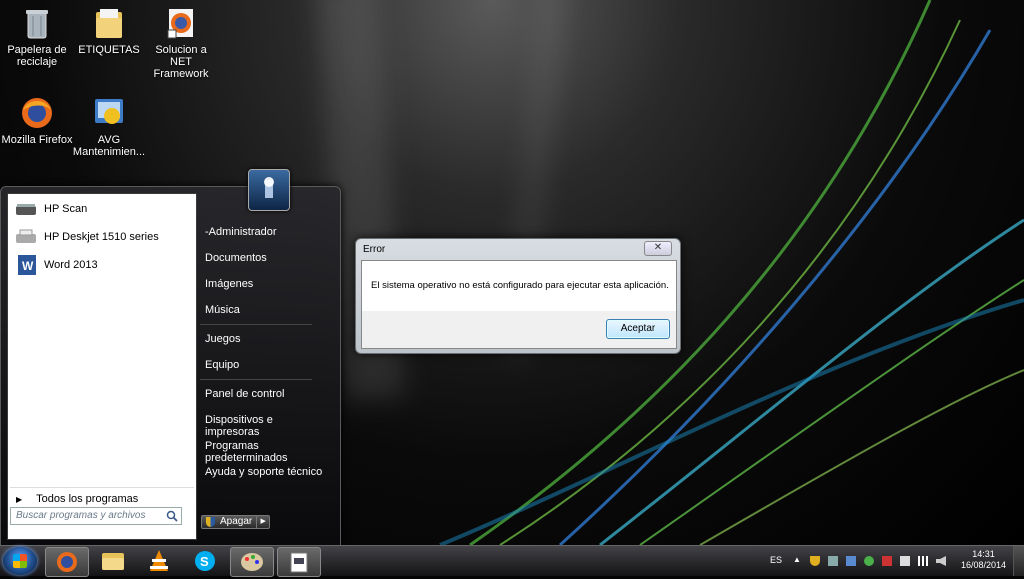 The width and height of the screenshot is (1024, 579). I want to click on svg-text: W, so click(28, 266).